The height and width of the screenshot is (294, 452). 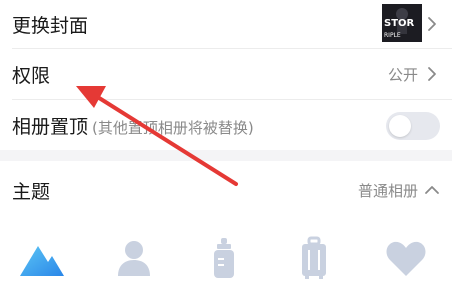 I want to click on chevron-up-icon, so click(x=432, y=190).